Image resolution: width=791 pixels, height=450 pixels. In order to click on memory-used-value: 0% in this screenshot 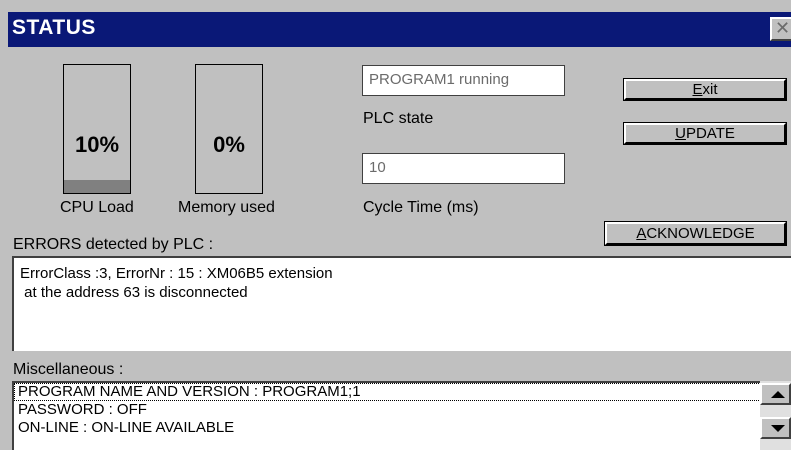, I will do `click(229, 144)`.